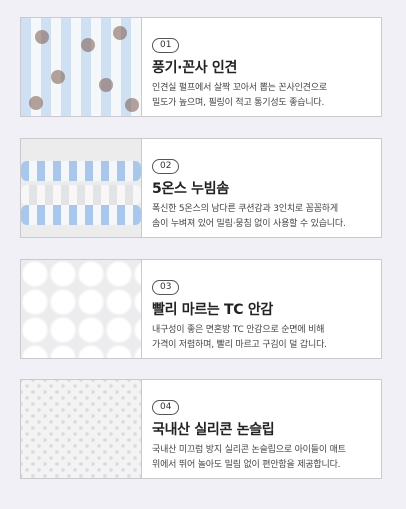  Describe the element at coordinates (213, 430) in the screenshot. I see `feature-title: 국내산 실리콘 논슬립` at that location.